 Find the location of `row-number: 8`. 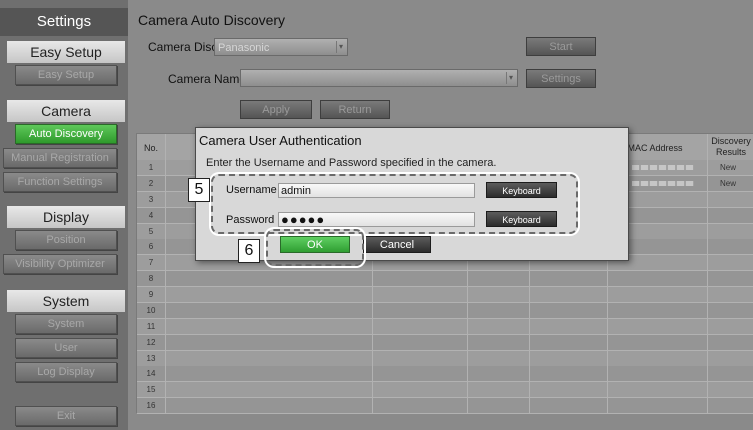

row-number: 8 is located at coordinates (151, 279).